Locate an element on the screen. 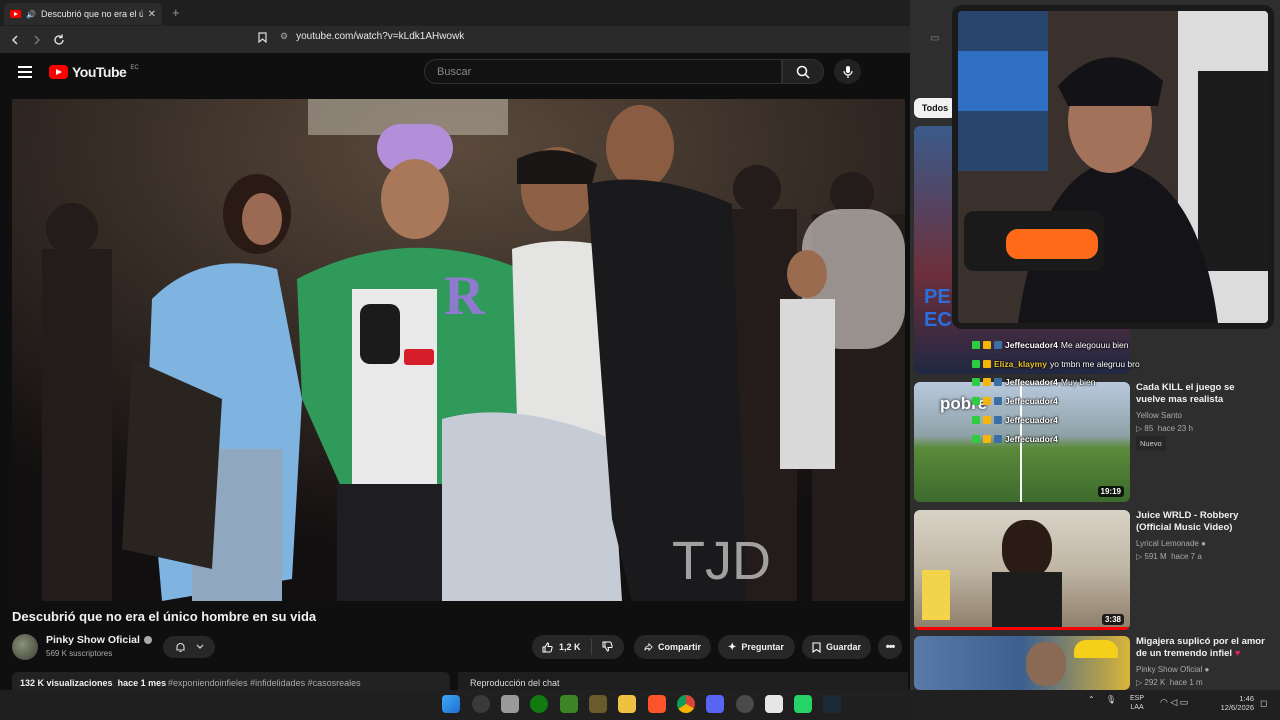  discord-icon is located at coordinates (715, 704).